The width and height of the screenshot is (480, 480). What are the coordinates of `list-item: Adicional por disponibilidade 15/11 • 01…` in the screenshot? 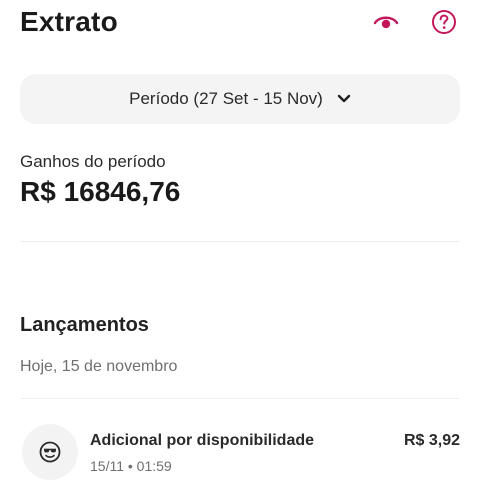 It's located at (240, 450).